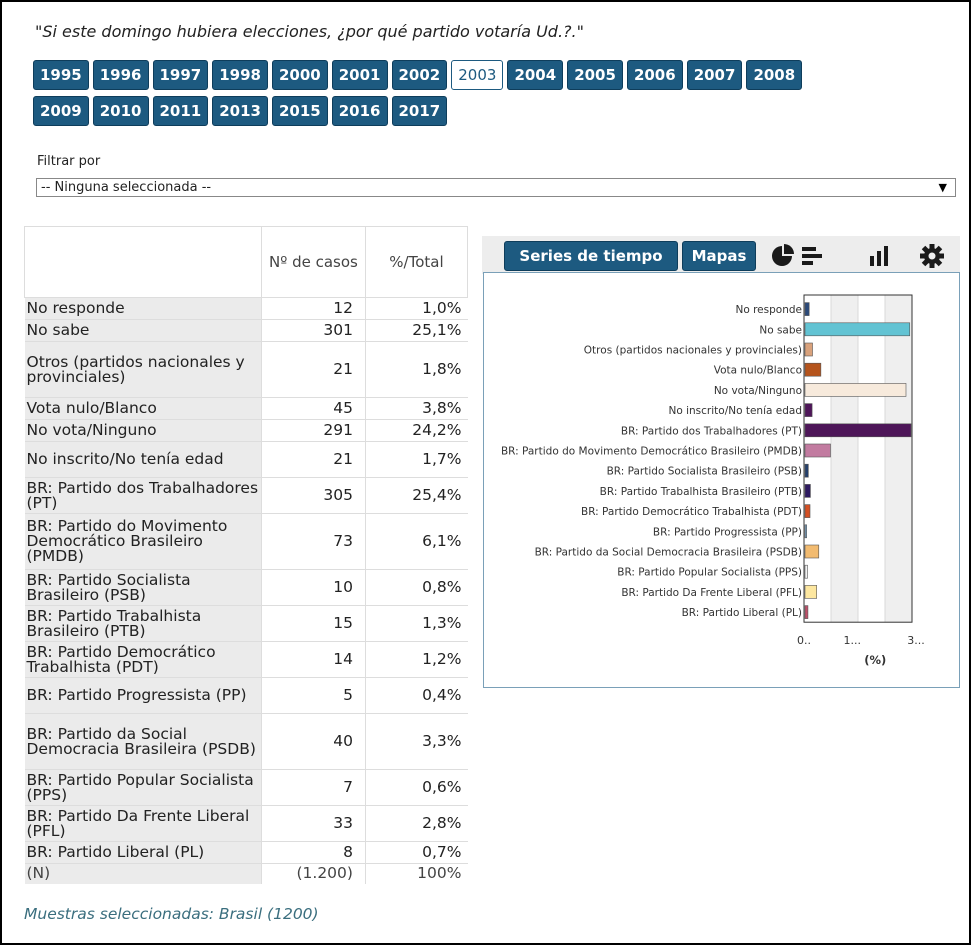  I want to click on maps-button: Mapas, so click(719, 256).